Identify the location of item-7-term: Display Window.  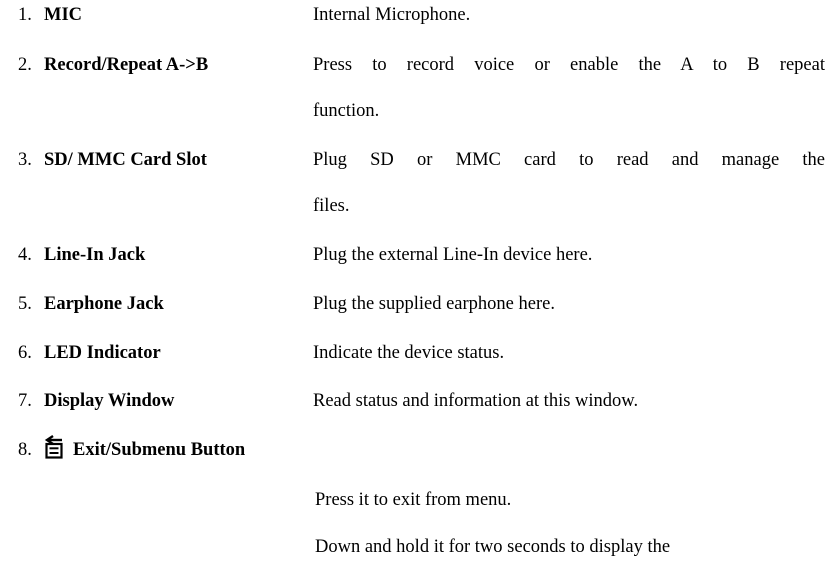
(109, 401).